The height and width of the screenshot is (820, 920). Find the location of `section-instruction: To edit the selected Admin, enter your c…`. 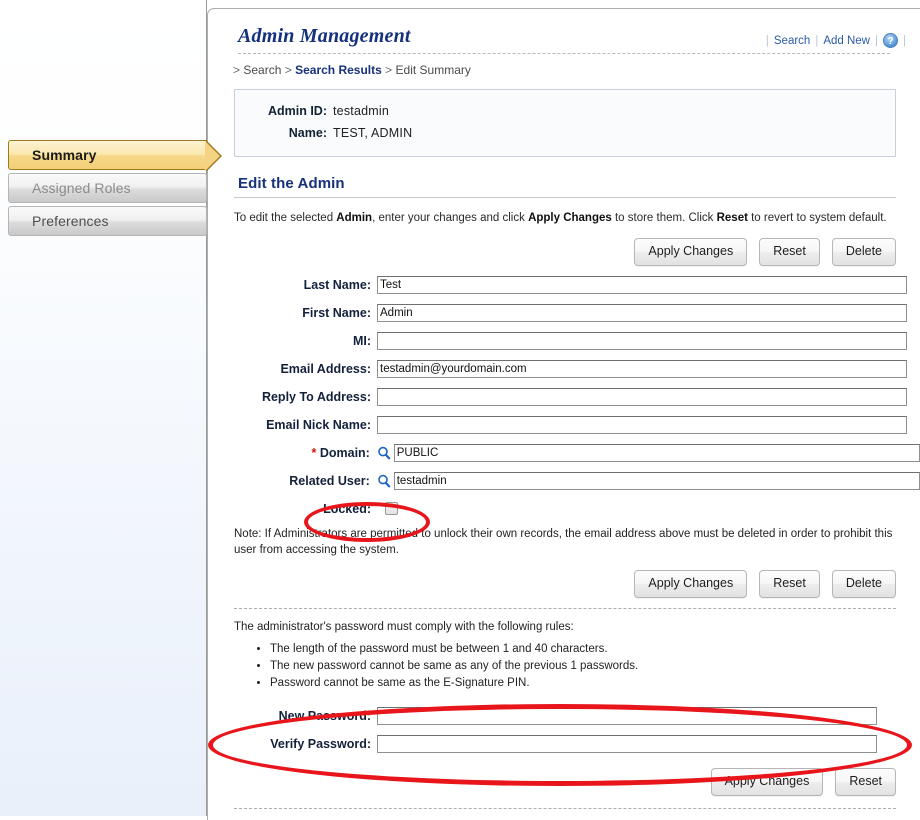

section-instruction: To edit the selected Admin, enter your c… is located at coordinates (565, 218).